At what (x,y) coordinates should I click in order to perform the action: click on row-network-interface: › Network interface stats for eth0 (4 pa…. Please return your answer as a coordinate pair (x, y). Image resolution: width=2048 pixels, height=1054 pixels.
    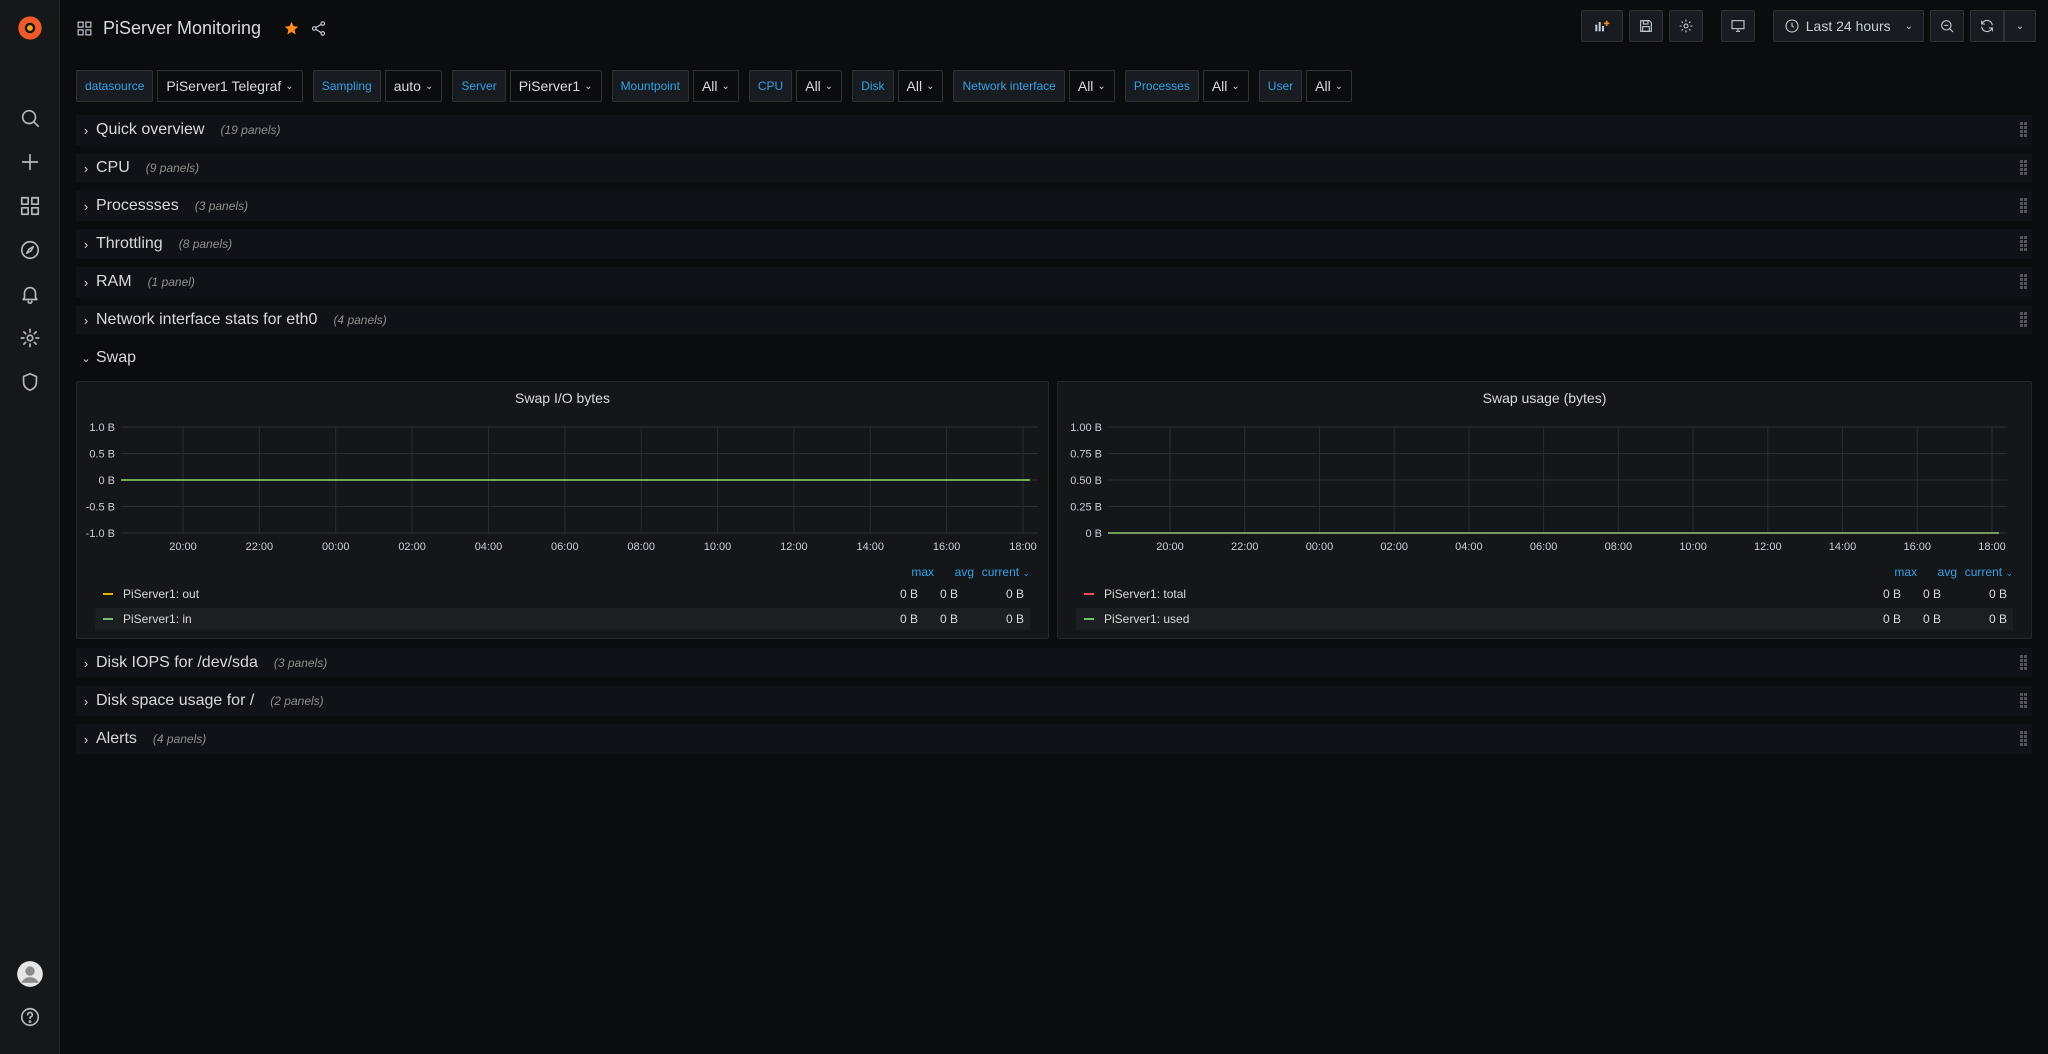
    Looking at the image, I should click on (1054, 320).